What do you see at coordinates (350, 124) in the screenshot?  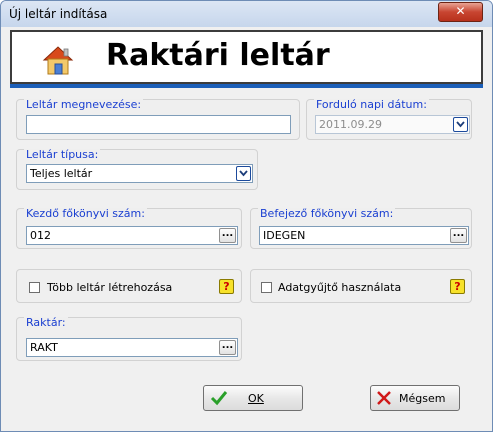 I see `date-value: 2011.09.29` at bounding box center [350, 124].